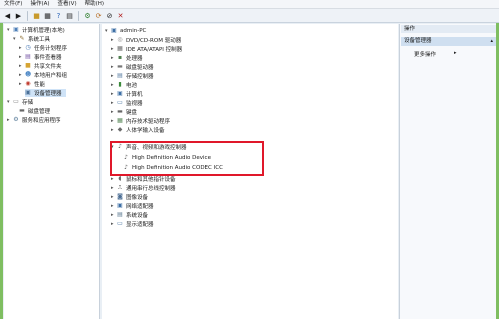  What do you see at coordinates (120, 15) in the screenshot?
I see `uninstall-icon: ✕` at bounding box center [120, 15].